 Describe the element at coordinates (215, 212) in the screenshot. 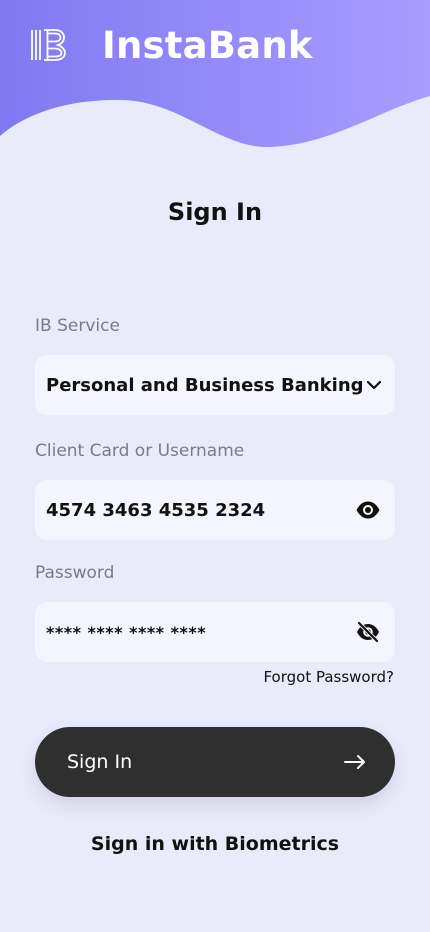

I see `page-title: Sign In` at that location.